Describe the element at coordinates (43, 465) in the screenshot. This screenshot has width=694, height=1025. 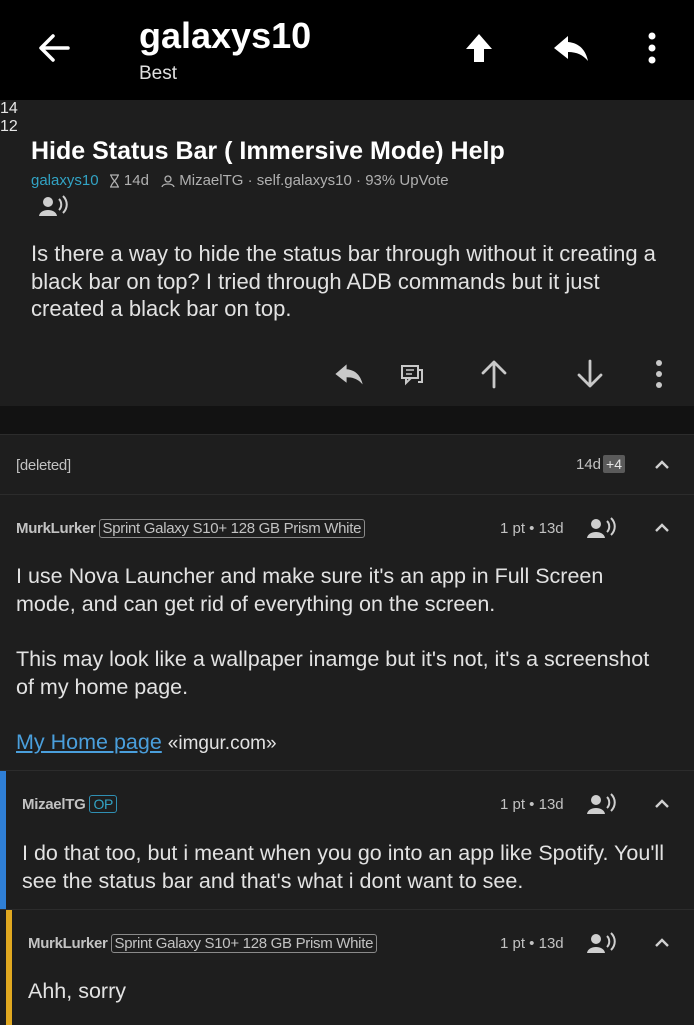
I see `comment-author: [deleted]` at that location.